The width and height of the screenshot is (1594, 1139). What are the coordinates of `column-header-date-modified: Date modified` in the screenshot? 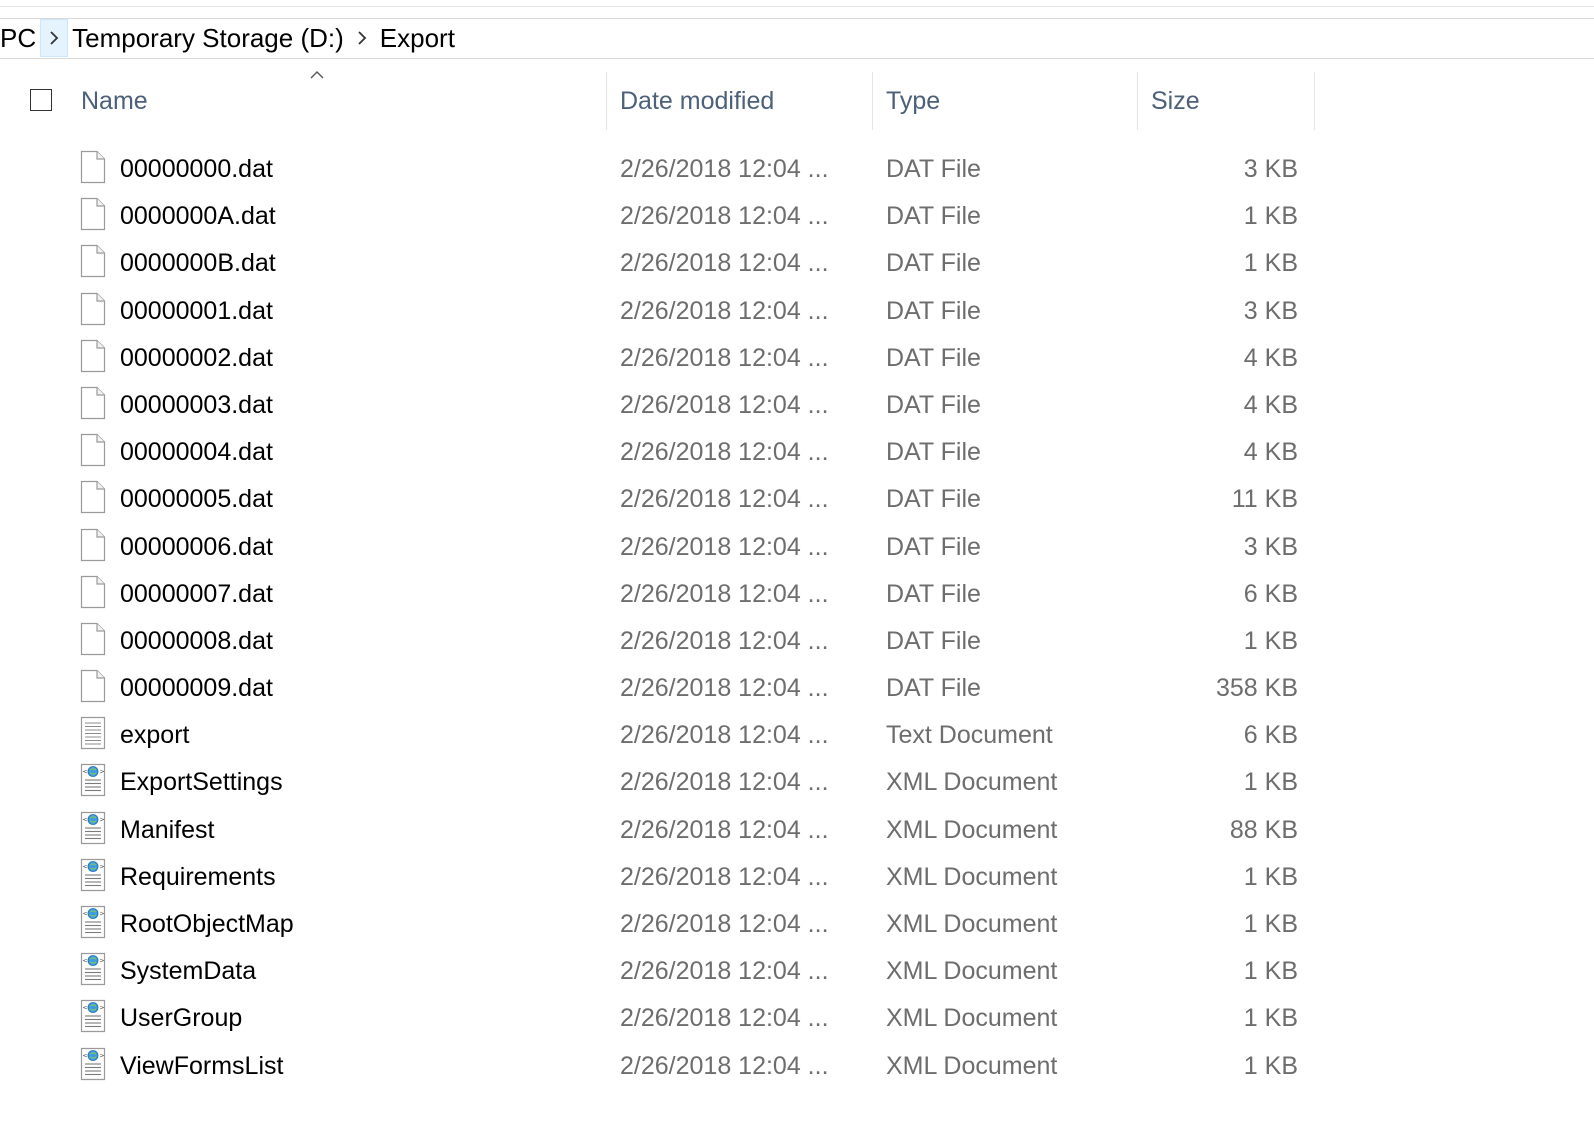 It's located at (740, 101).